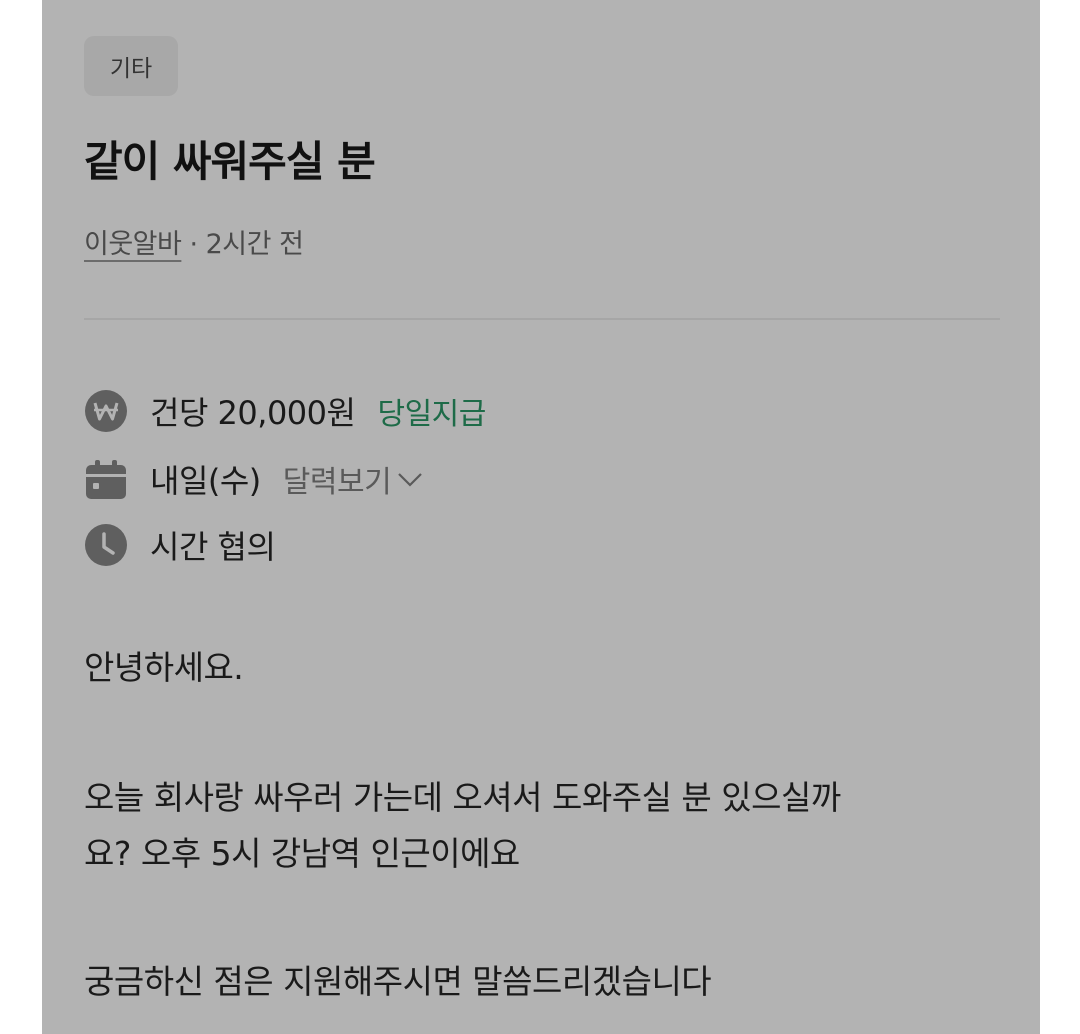 This screenshot has height=1034, width=1080. I want to click on author-link: 이웃알바, so click(133, 244).